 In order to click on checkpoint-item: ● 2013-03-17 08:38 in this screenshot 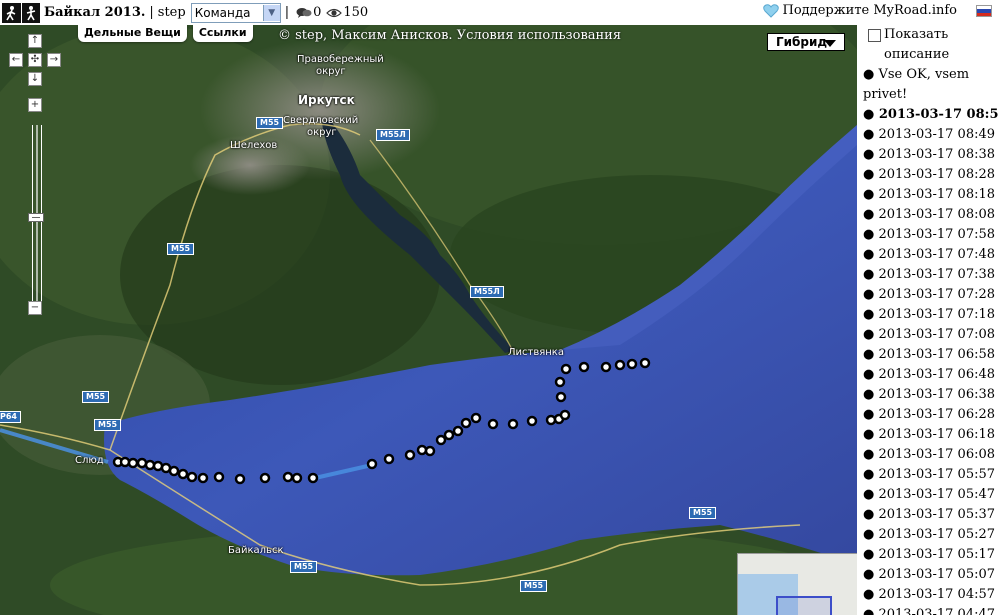, I will do `click(929, 155)`.